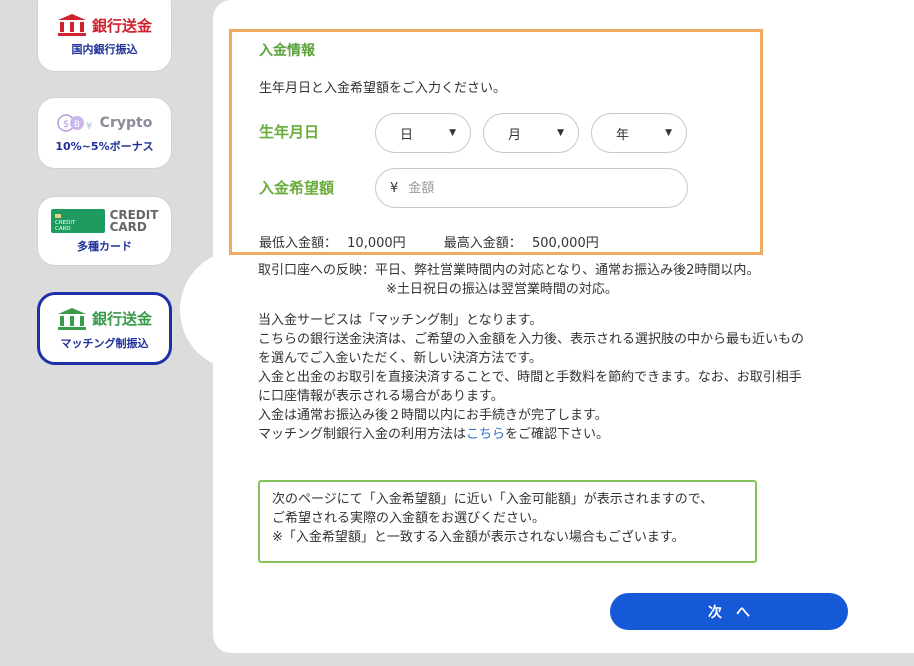  What do you see at coordinates (287, 51) in the screenshot?
I see `section-title: 入金情報` at bounding box center [287, 51].